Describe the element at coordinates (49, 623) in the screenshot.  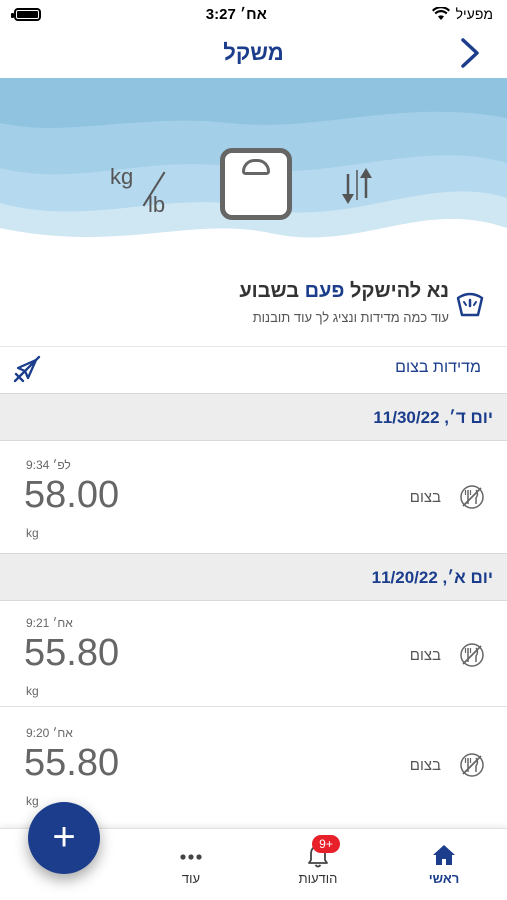
I see `measurement-time: 9:21 אח׳` at that location.